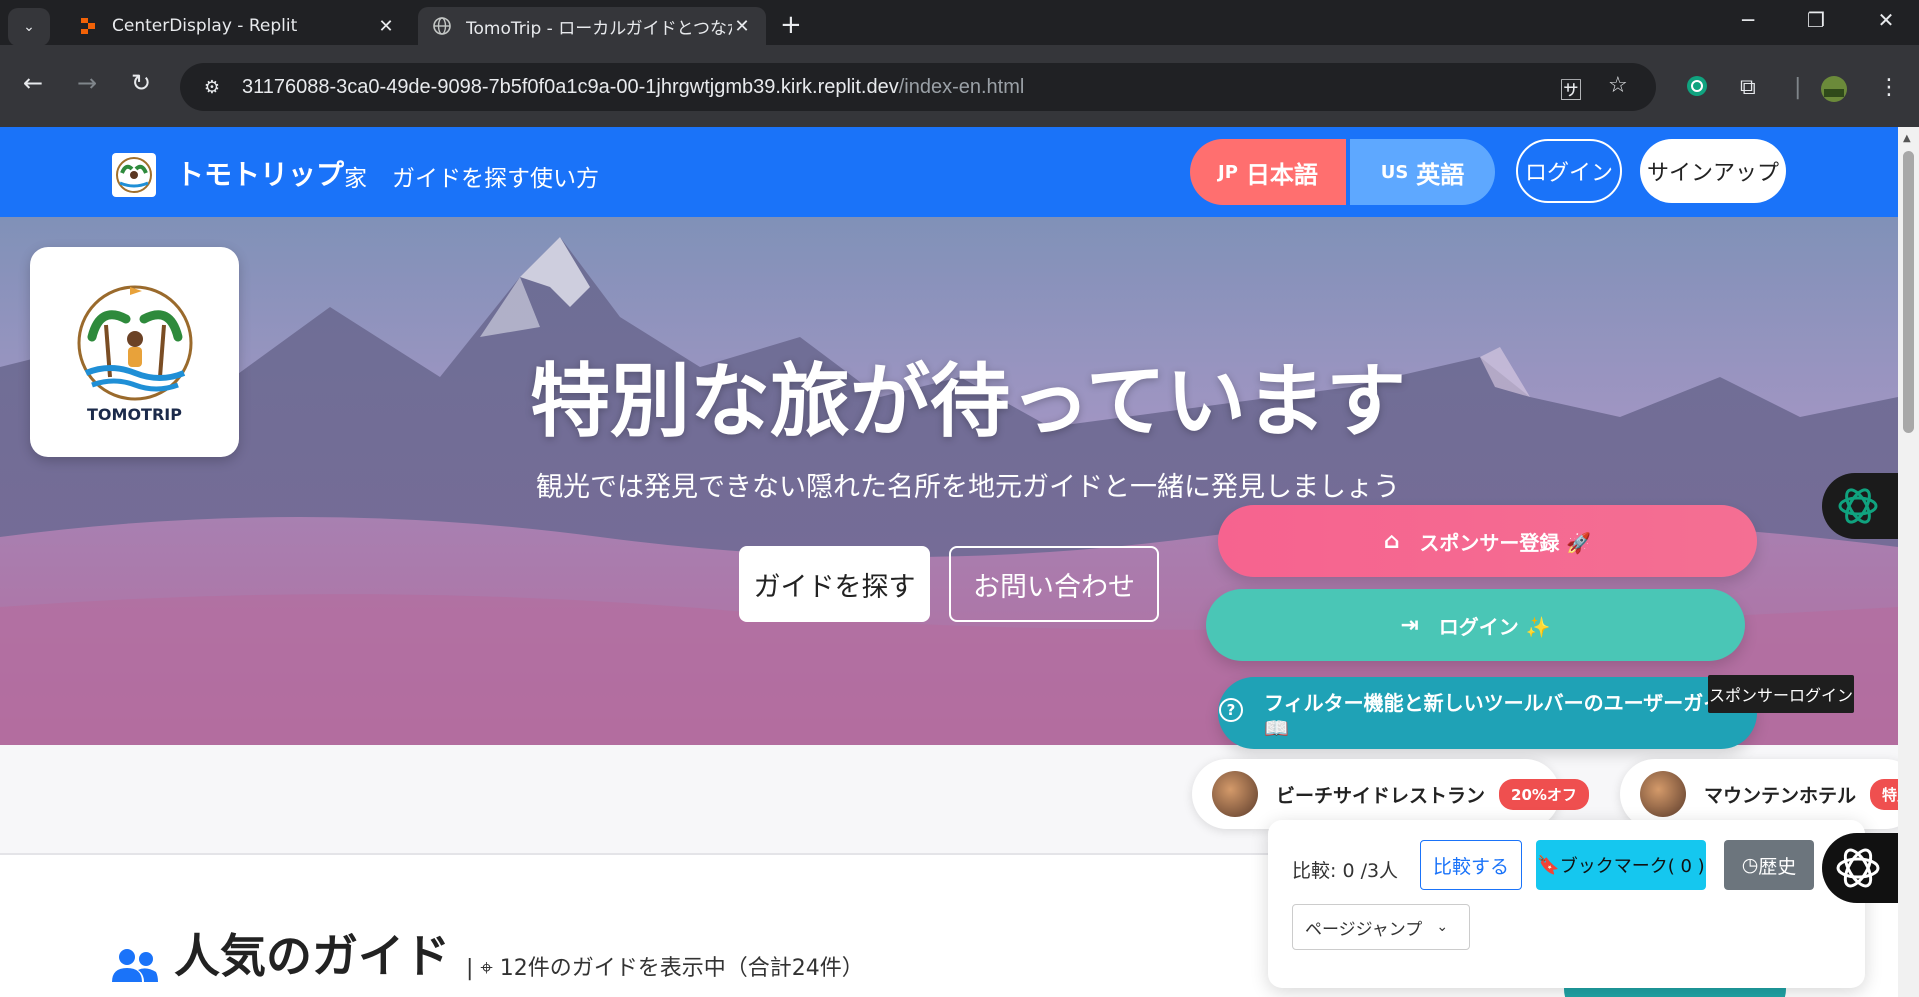  What do you see at coordinates (834, 584) in the screenshot?
I see `find-guides-button: ガイドを探す` at bounding box center [834, 584].